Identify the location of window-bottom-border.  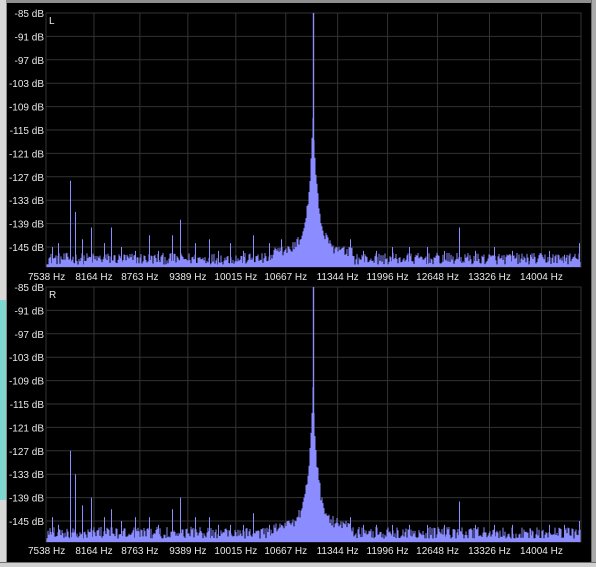
(298, 564).